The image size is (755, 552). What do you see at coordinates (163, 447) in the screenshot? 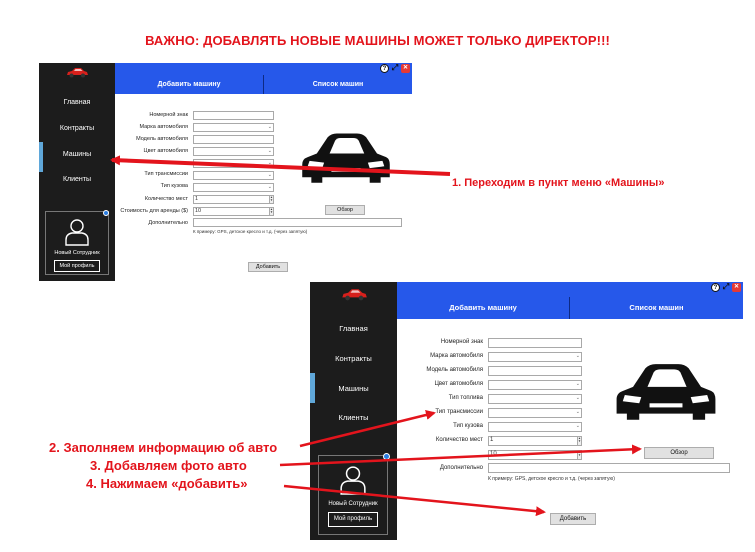
I see `step-2-annotation: 2. Заполняем информацию об авто` at bounding box center [163, 447].